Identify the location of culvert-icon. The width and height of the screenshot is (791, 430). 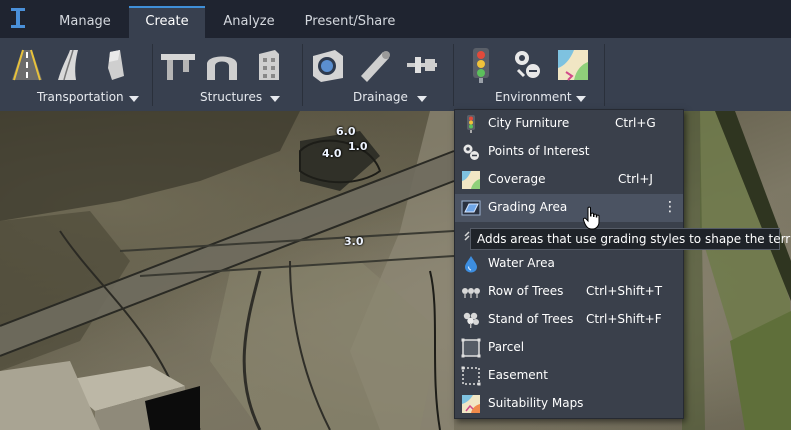
(422, 65).